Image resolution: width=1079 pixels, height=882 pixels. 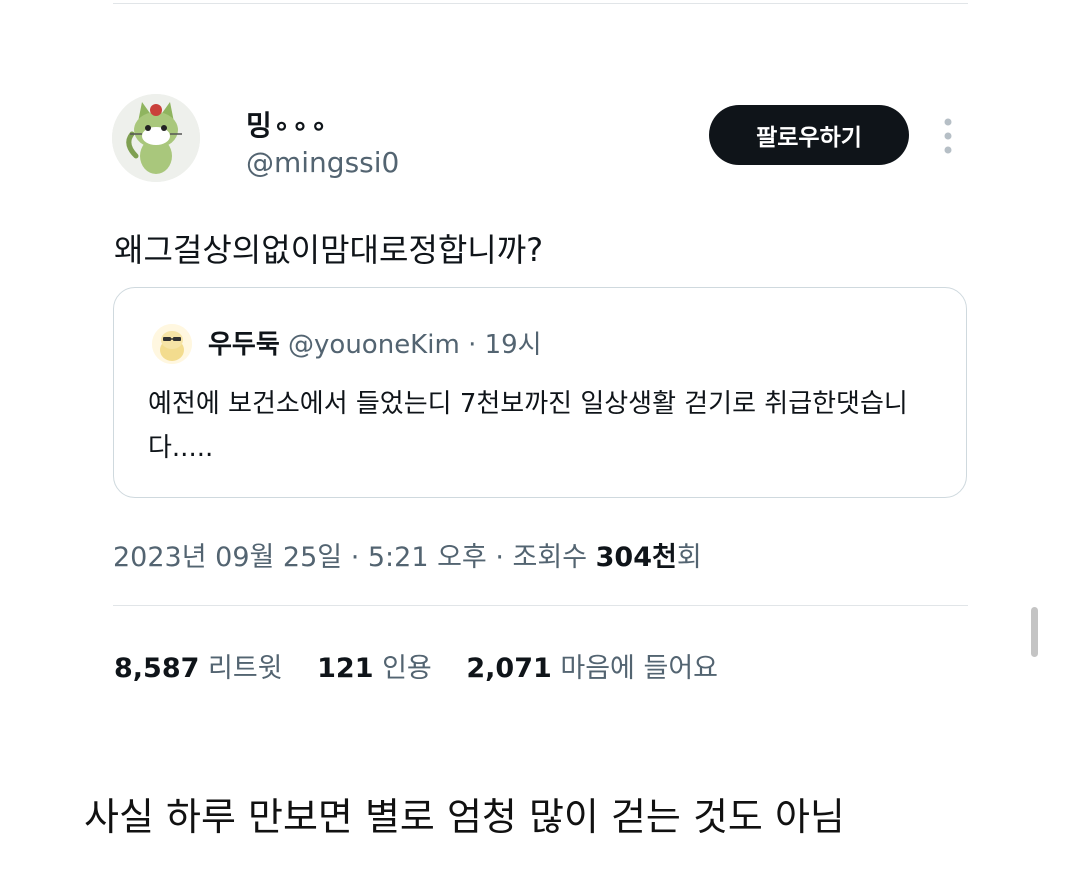 What do you see at coordinates (322, 162) in the screenshot?
I see `author-handle: @mingssi0` at bounding box center [322, 162].